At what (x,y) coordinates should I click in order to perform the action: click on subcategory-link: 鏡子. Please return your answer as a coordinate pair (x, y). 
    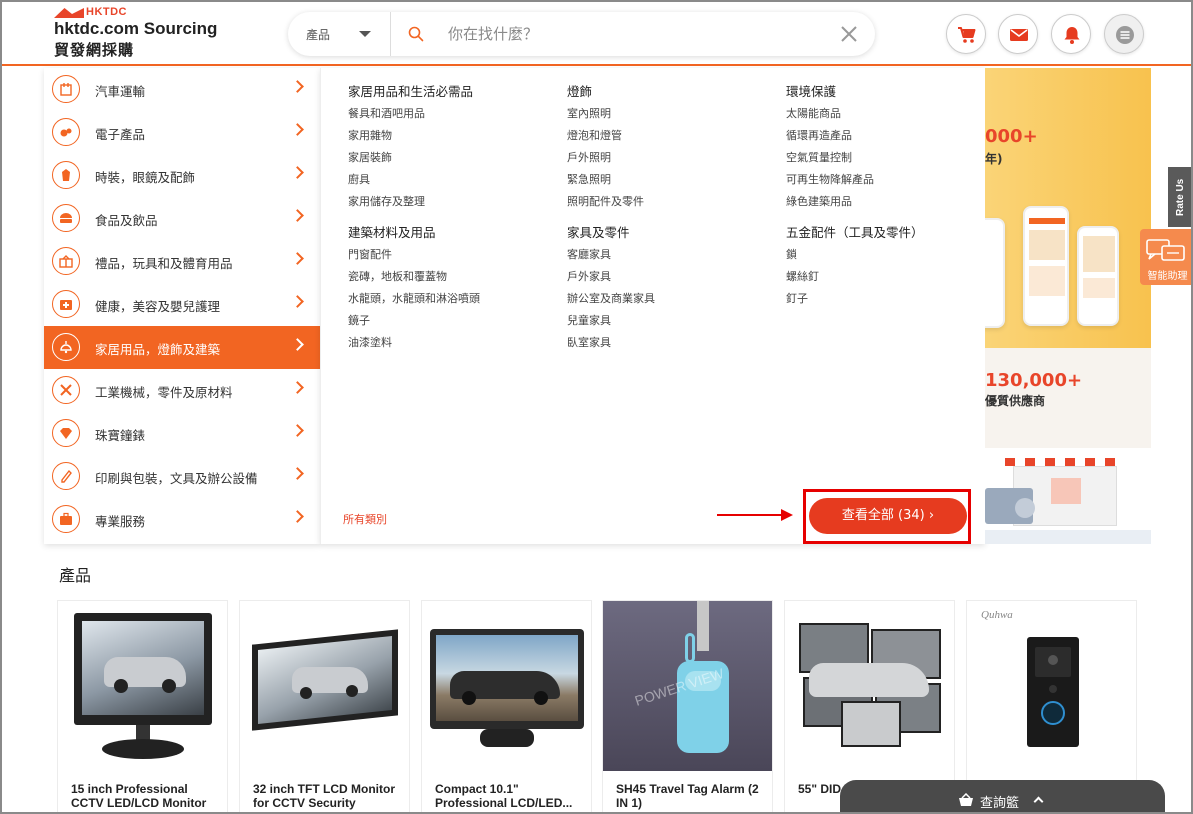
    Looking at the image, I should click on (453, 321).